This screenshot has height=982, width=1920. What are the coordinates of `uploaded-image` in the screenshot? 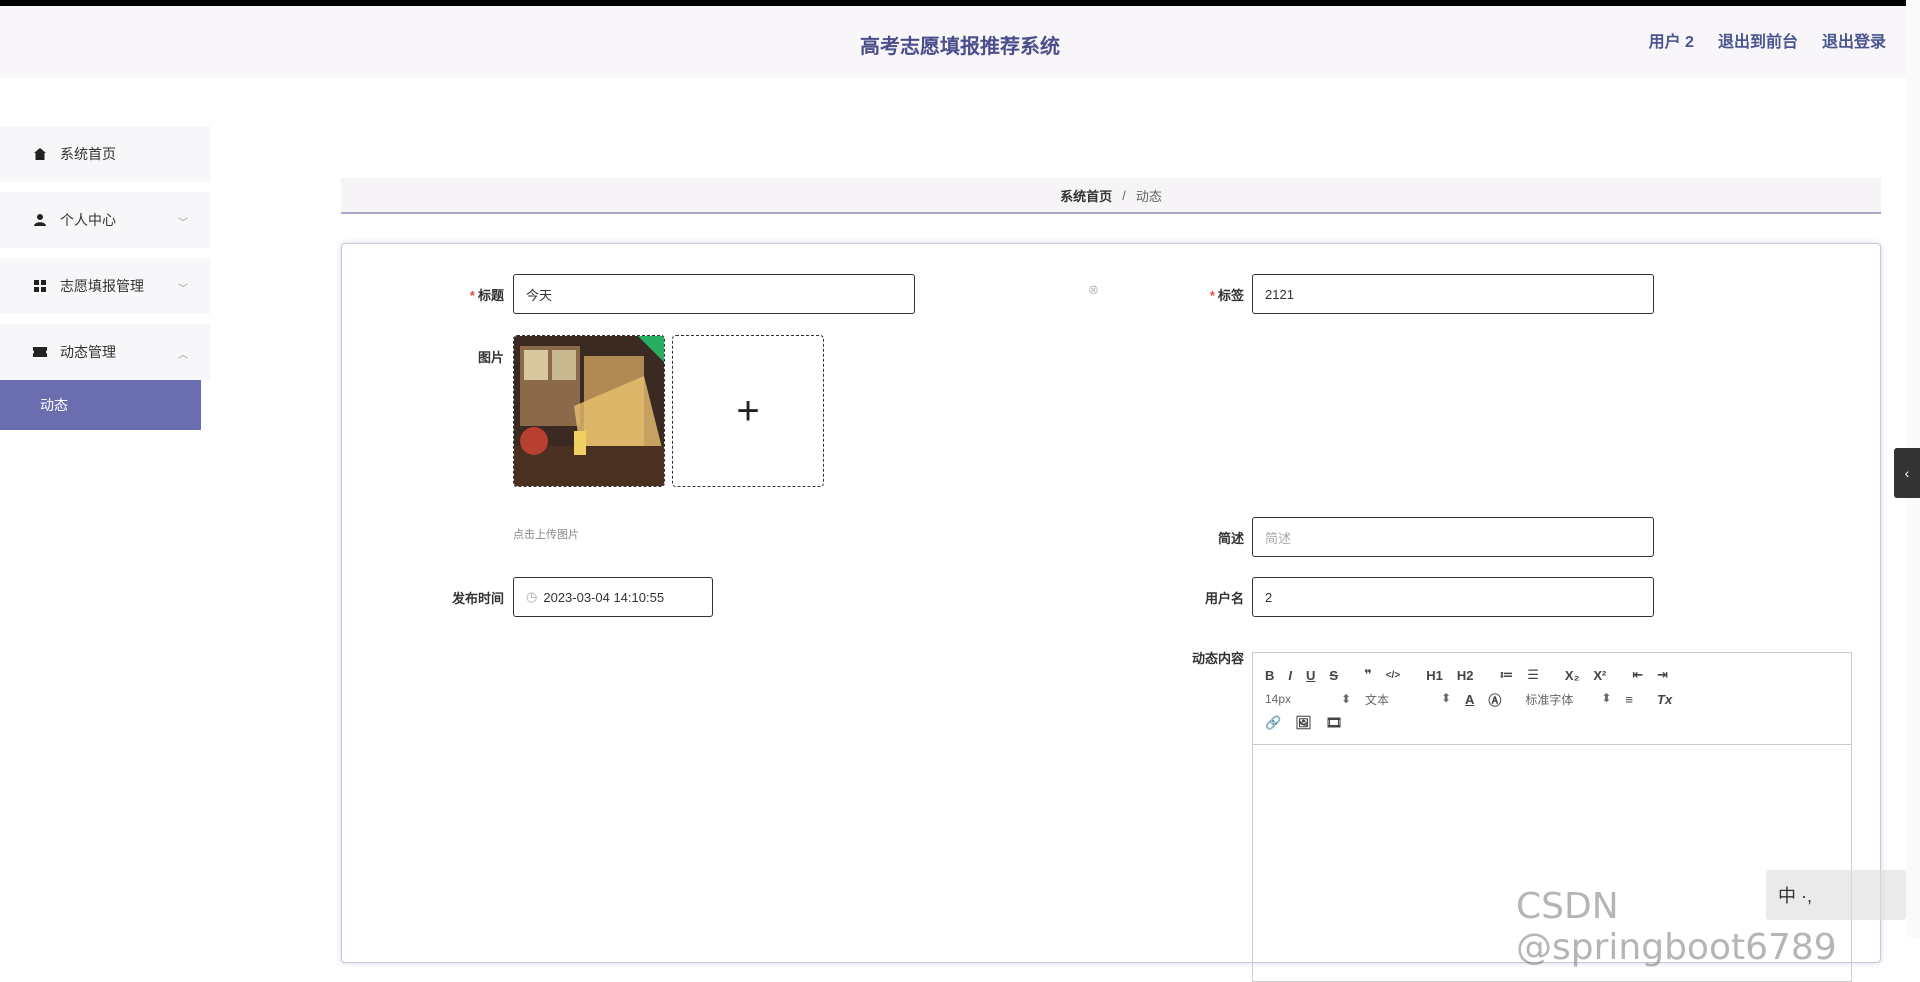 It's located at (589, 411).